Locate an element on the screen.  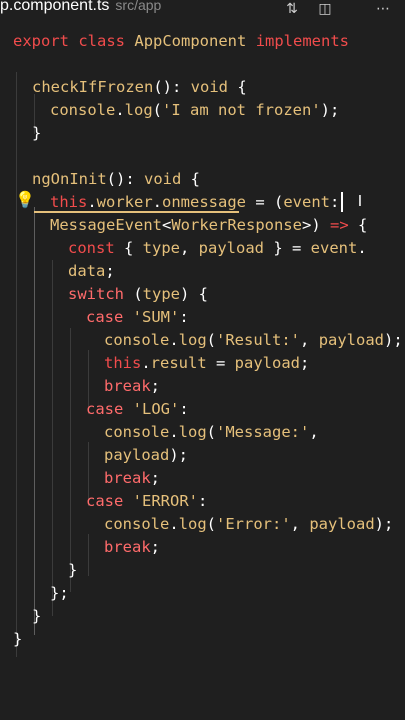
keyword-switch: switch is located at coordinates (96, 294).